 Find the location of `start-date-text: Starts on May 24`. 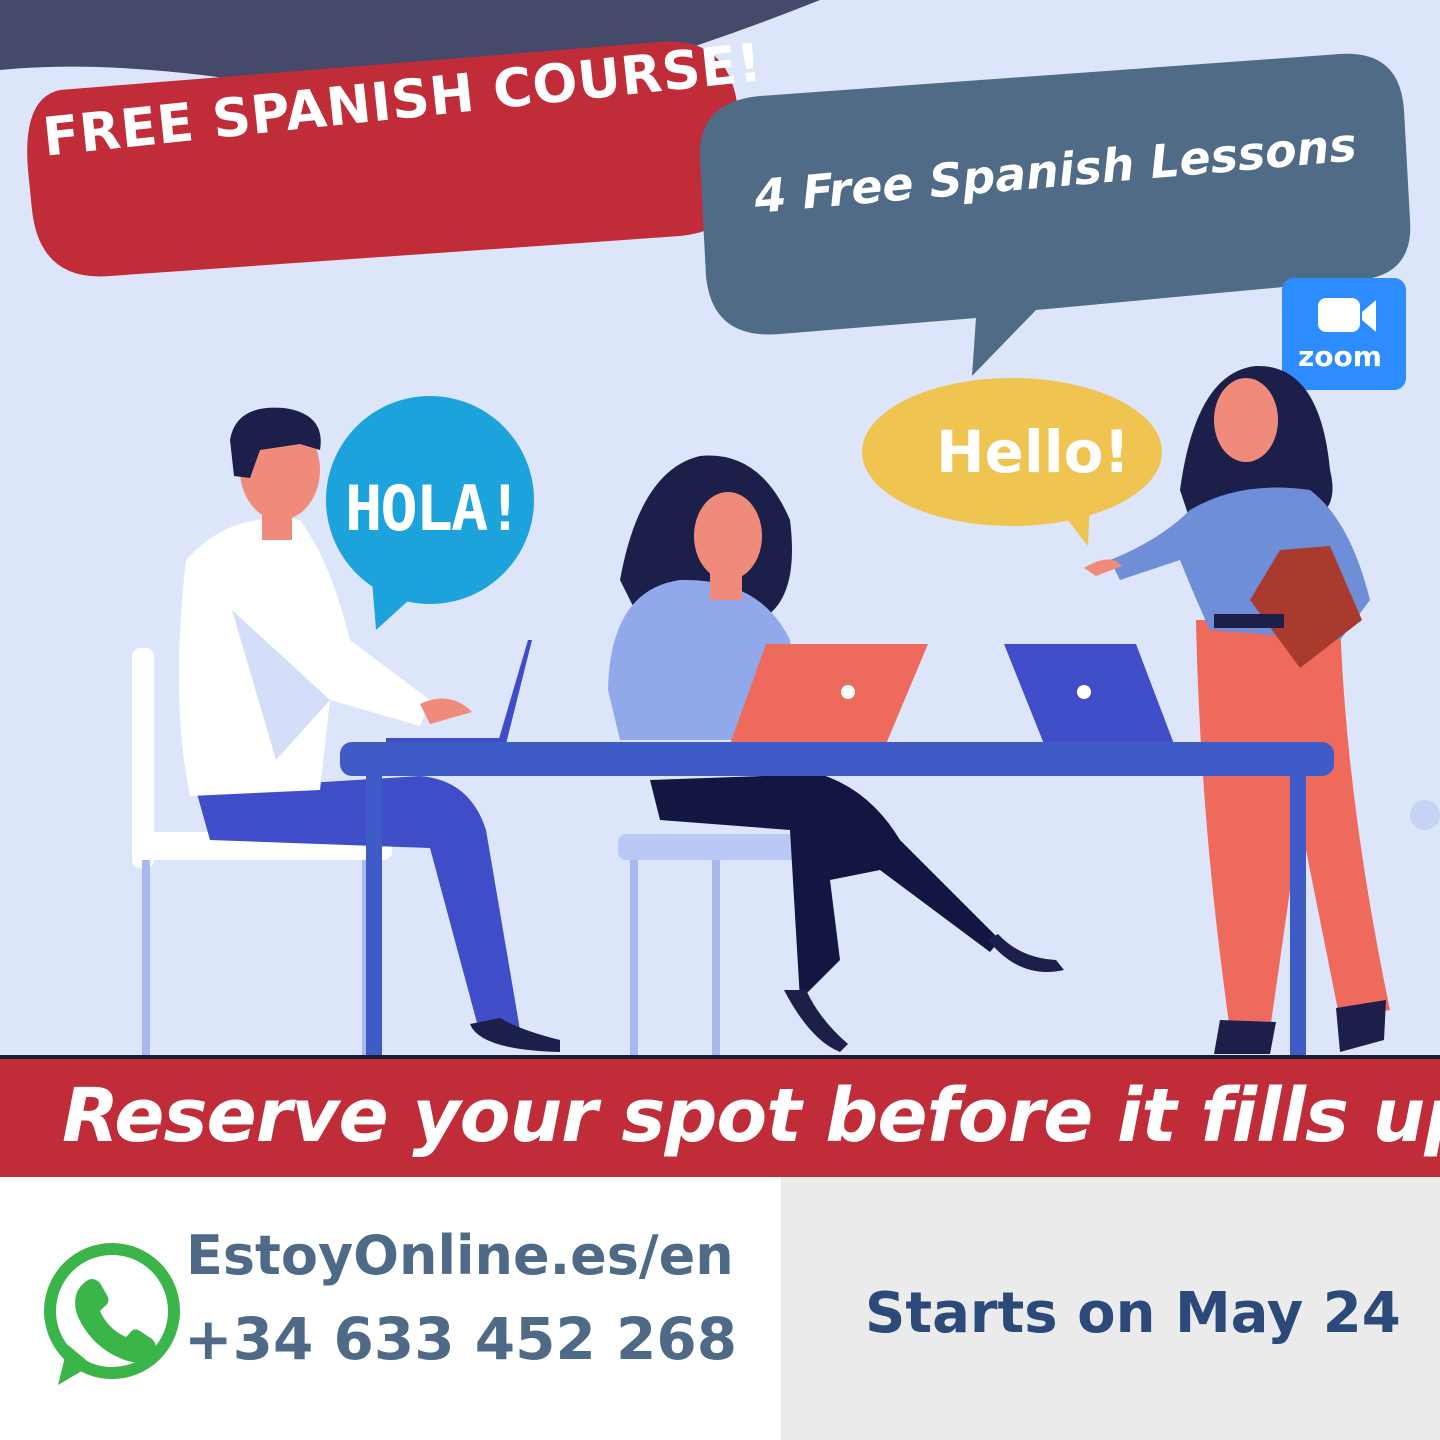

start-date-text: Starts on May 24 is located at coordinates (1133, 1313).